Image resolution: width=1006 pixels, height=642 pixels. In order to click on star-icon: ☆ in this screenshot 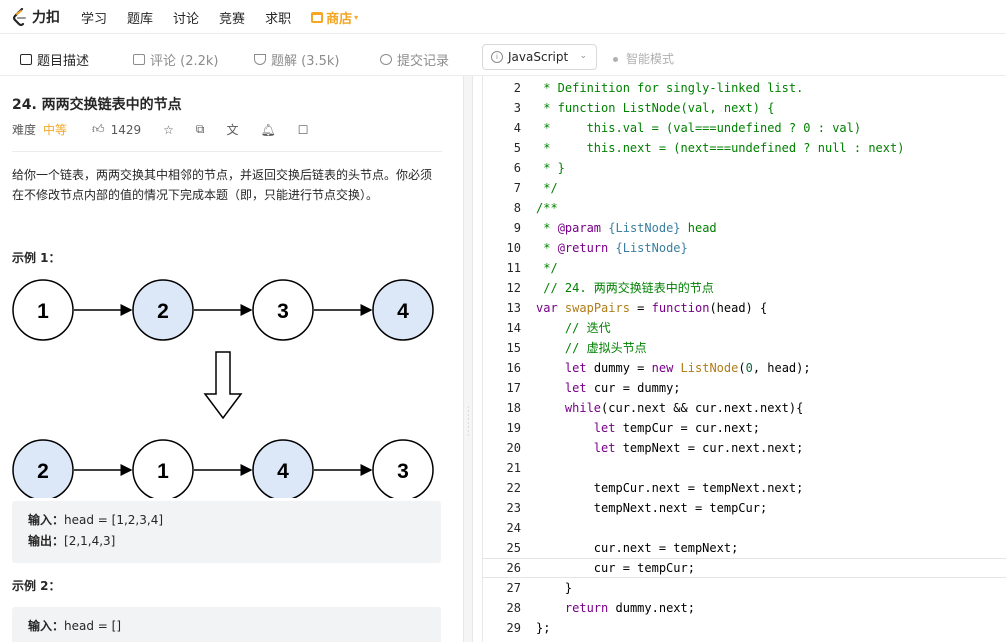, I will do `click(168, 130)`.